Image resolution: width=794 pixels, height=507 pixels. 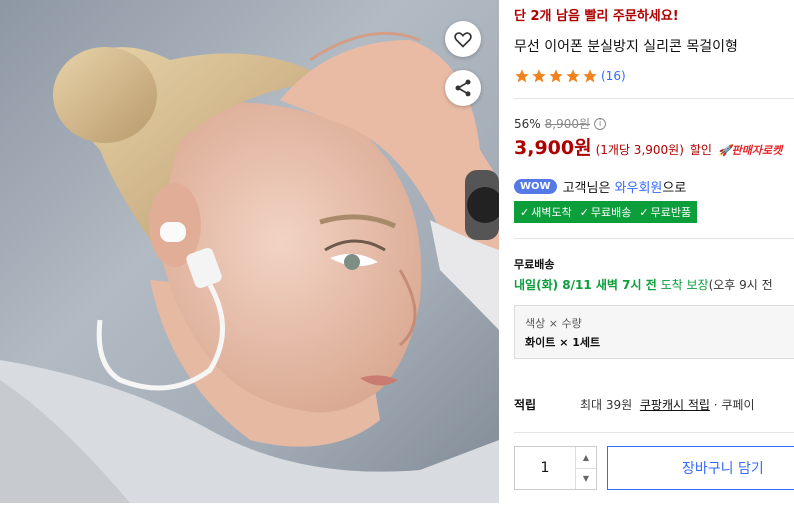 I want to click on share-icon, so click(x=463, y=88).